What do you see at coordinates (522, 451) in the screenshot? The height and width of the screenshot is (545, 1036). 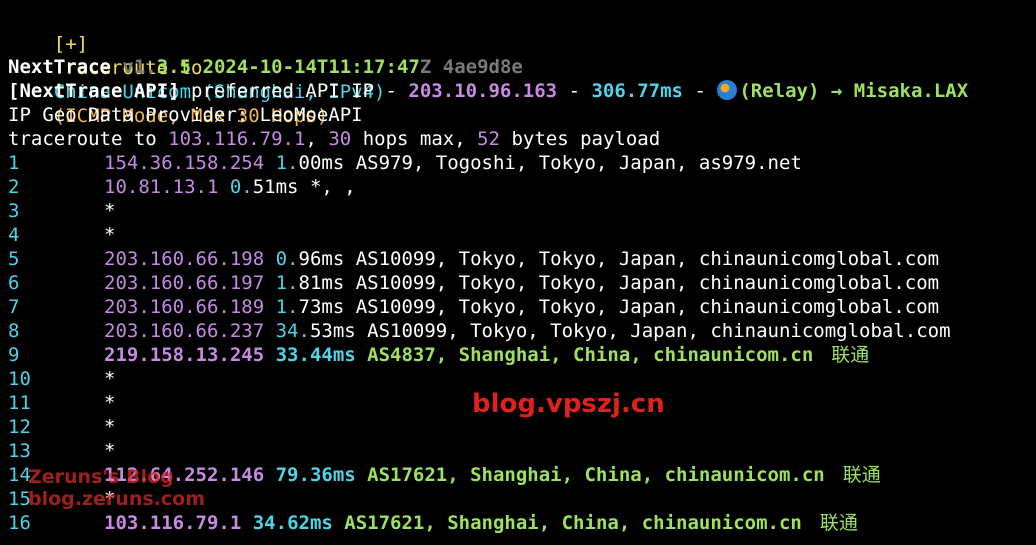 I see `hop-row: 13 *` at bounding box center [522, 451].